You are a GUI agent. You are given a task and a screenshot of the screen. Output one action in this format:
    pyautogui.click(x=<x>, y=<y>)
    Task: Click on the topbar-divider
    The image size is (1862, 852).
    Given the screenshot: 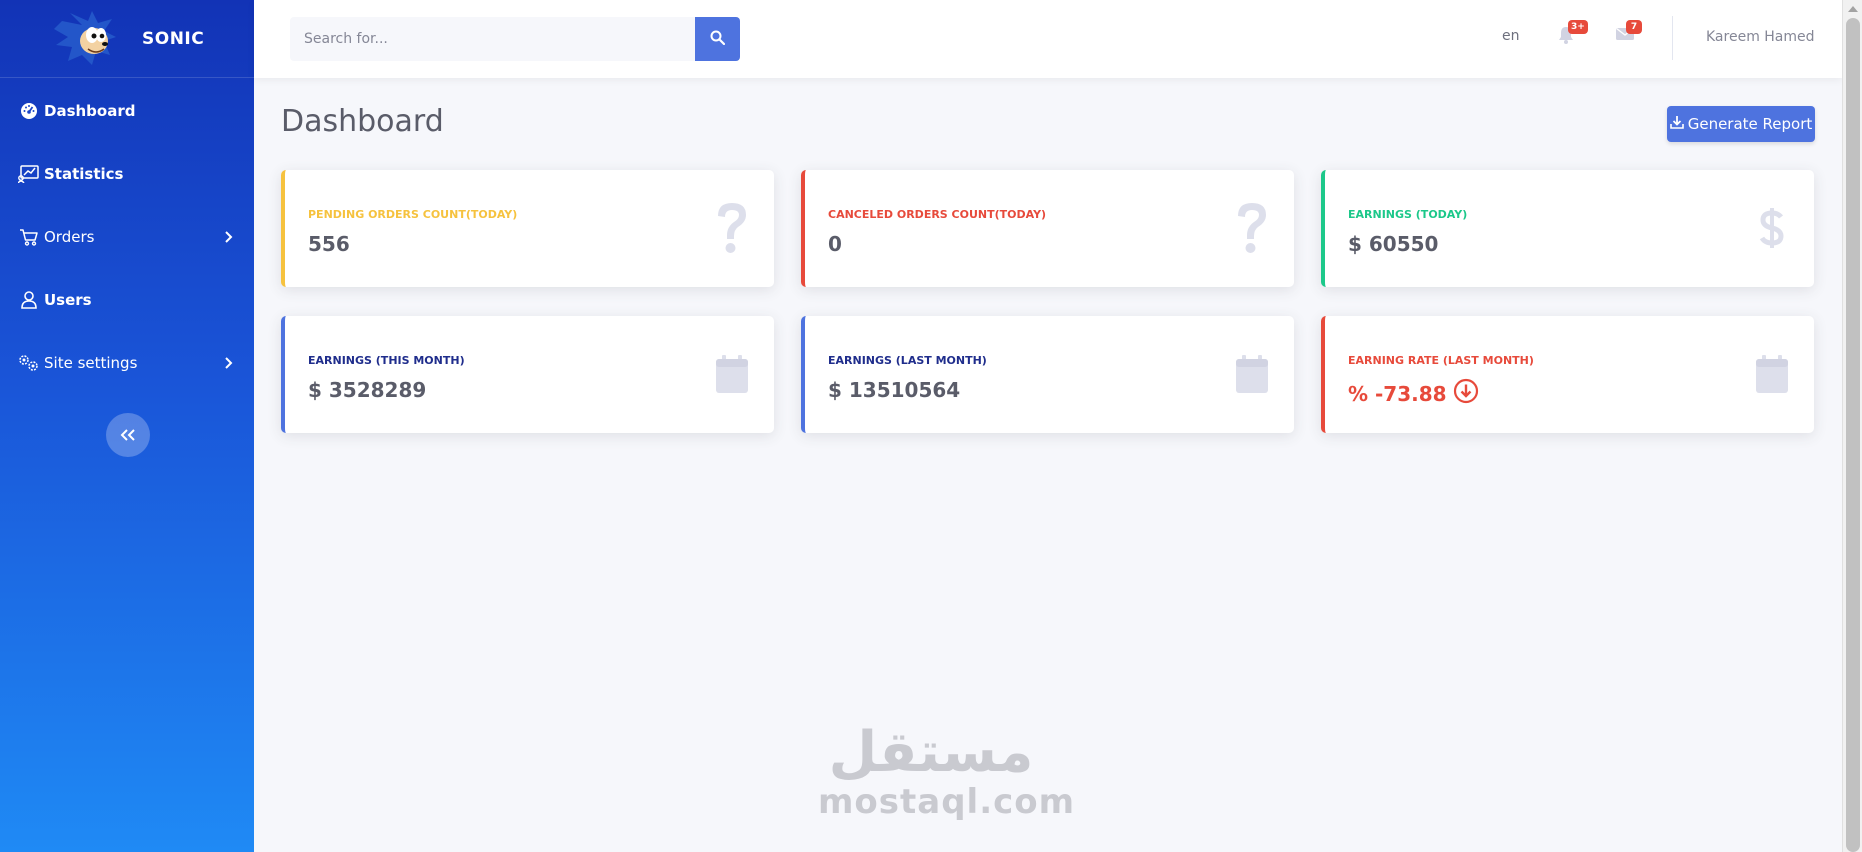 What is the action you would take?
    pyautogui.click(x=1672, y=38)
    